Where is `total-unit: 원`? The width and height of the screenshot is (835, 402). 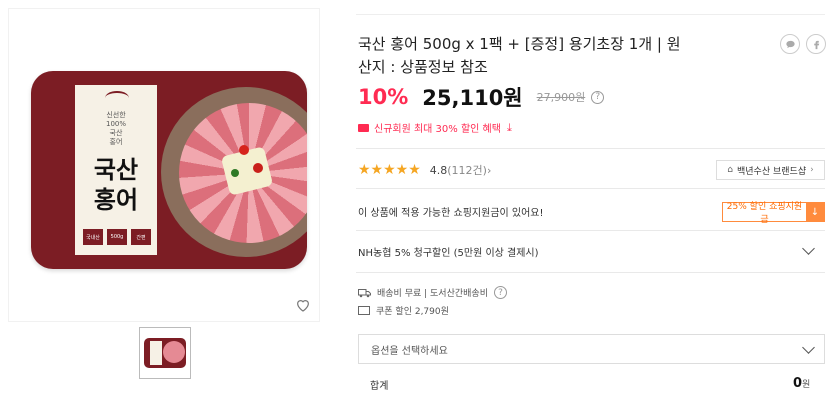 total-unit: 원 is located at coordinates (806, 385).